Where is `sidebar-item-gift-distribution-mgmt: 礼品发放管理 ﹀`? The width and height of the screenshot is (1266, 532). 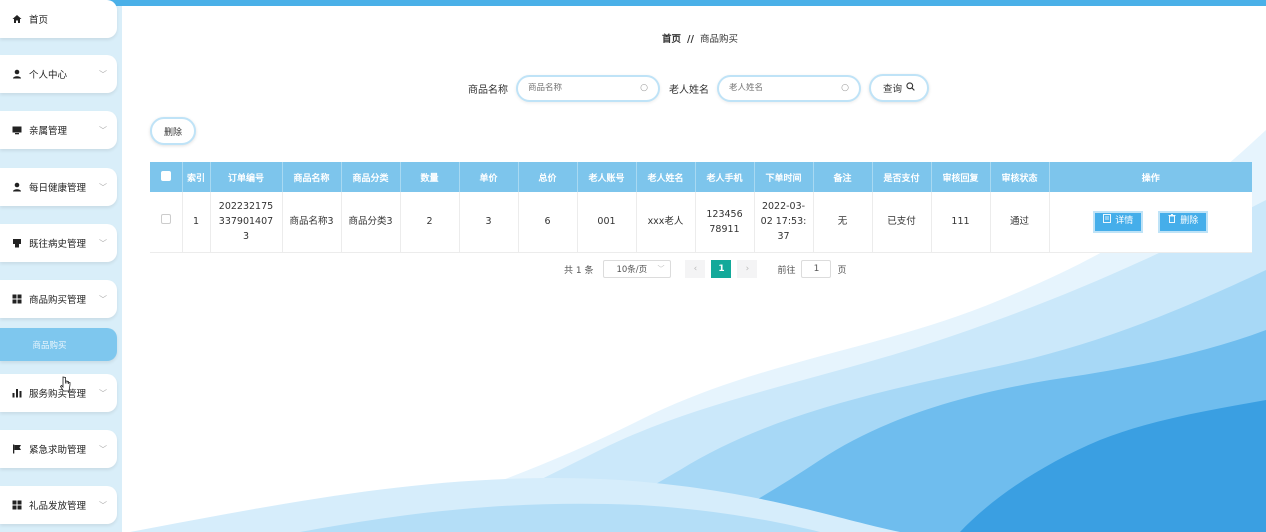 sidebar-item-gift-distribution-mgmt: 礼品发放管理 ﹀ is located at coordinates (58, 505).